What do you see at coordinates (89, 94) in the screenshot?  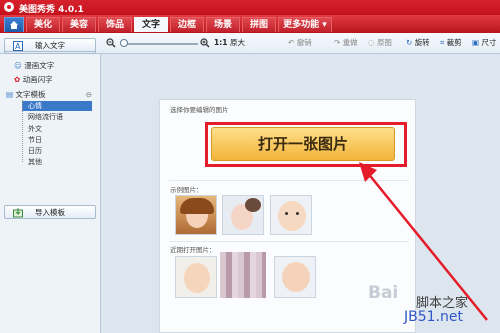 I see `collapse-icon: ⊖` at bounding box center [89, 94].